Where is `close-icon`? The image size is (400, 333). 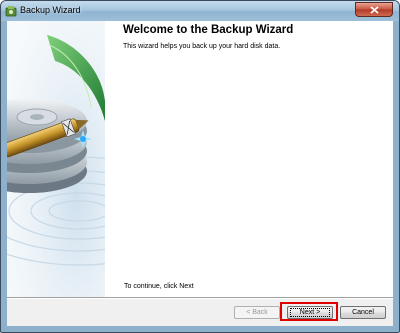 close-icon is located at coordinates (374, 10).